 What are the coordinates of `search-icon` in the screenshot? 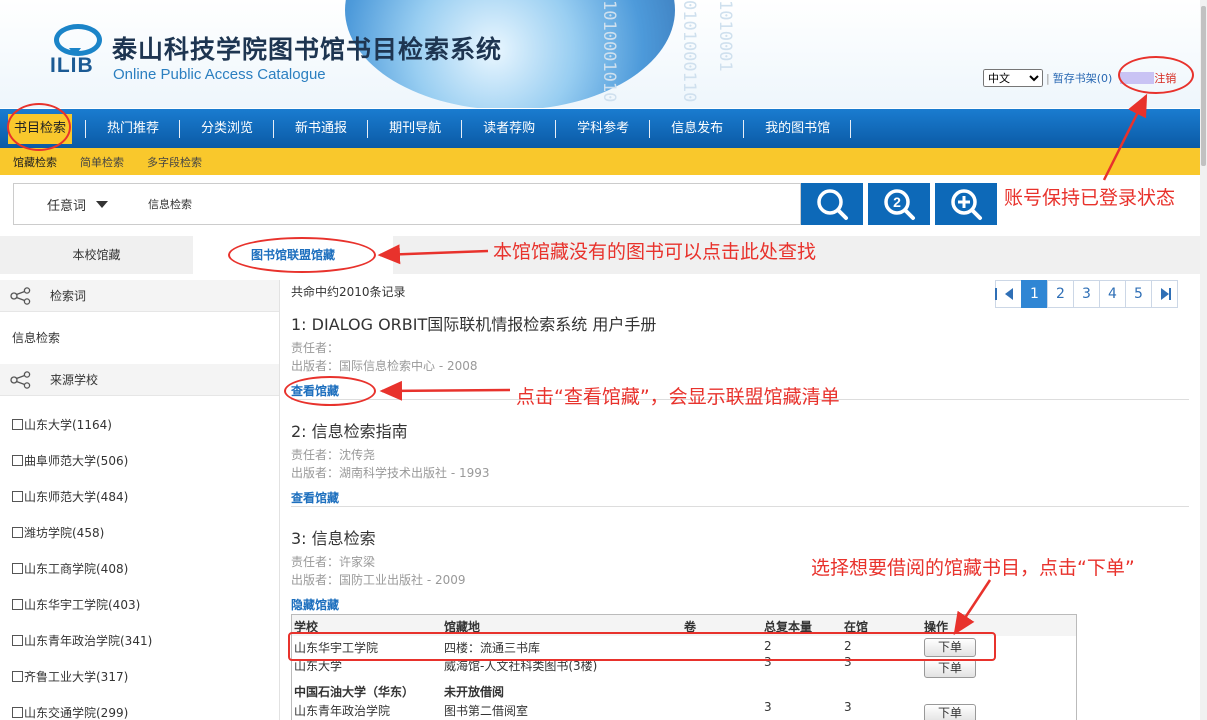 It's located at (832, 204).